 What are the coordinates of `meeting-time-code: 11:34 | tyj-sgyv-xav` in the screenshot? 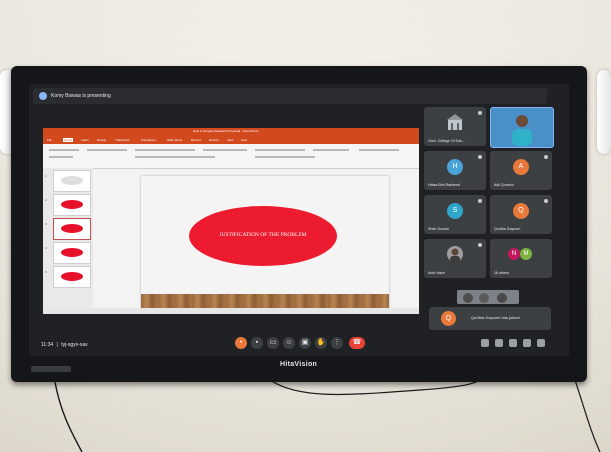 It's located at (64, 345).